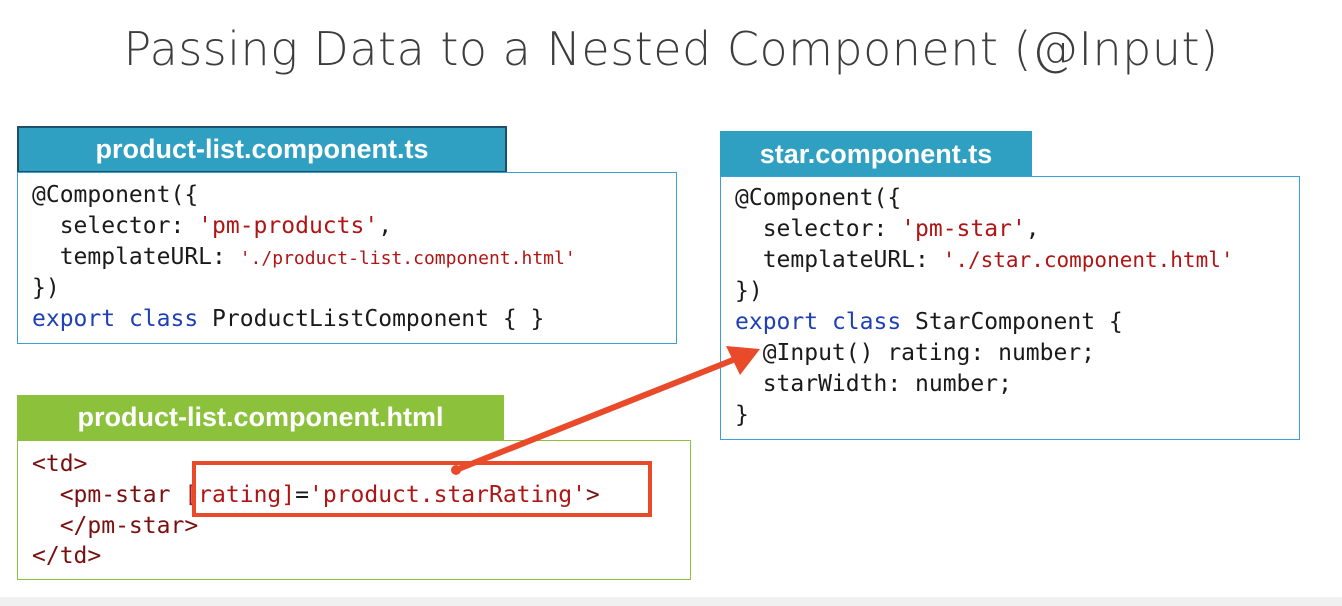 The image size is (1342, 606). I want to click on product-list-ts-header: product-list.component.ts, so click(262, 149).